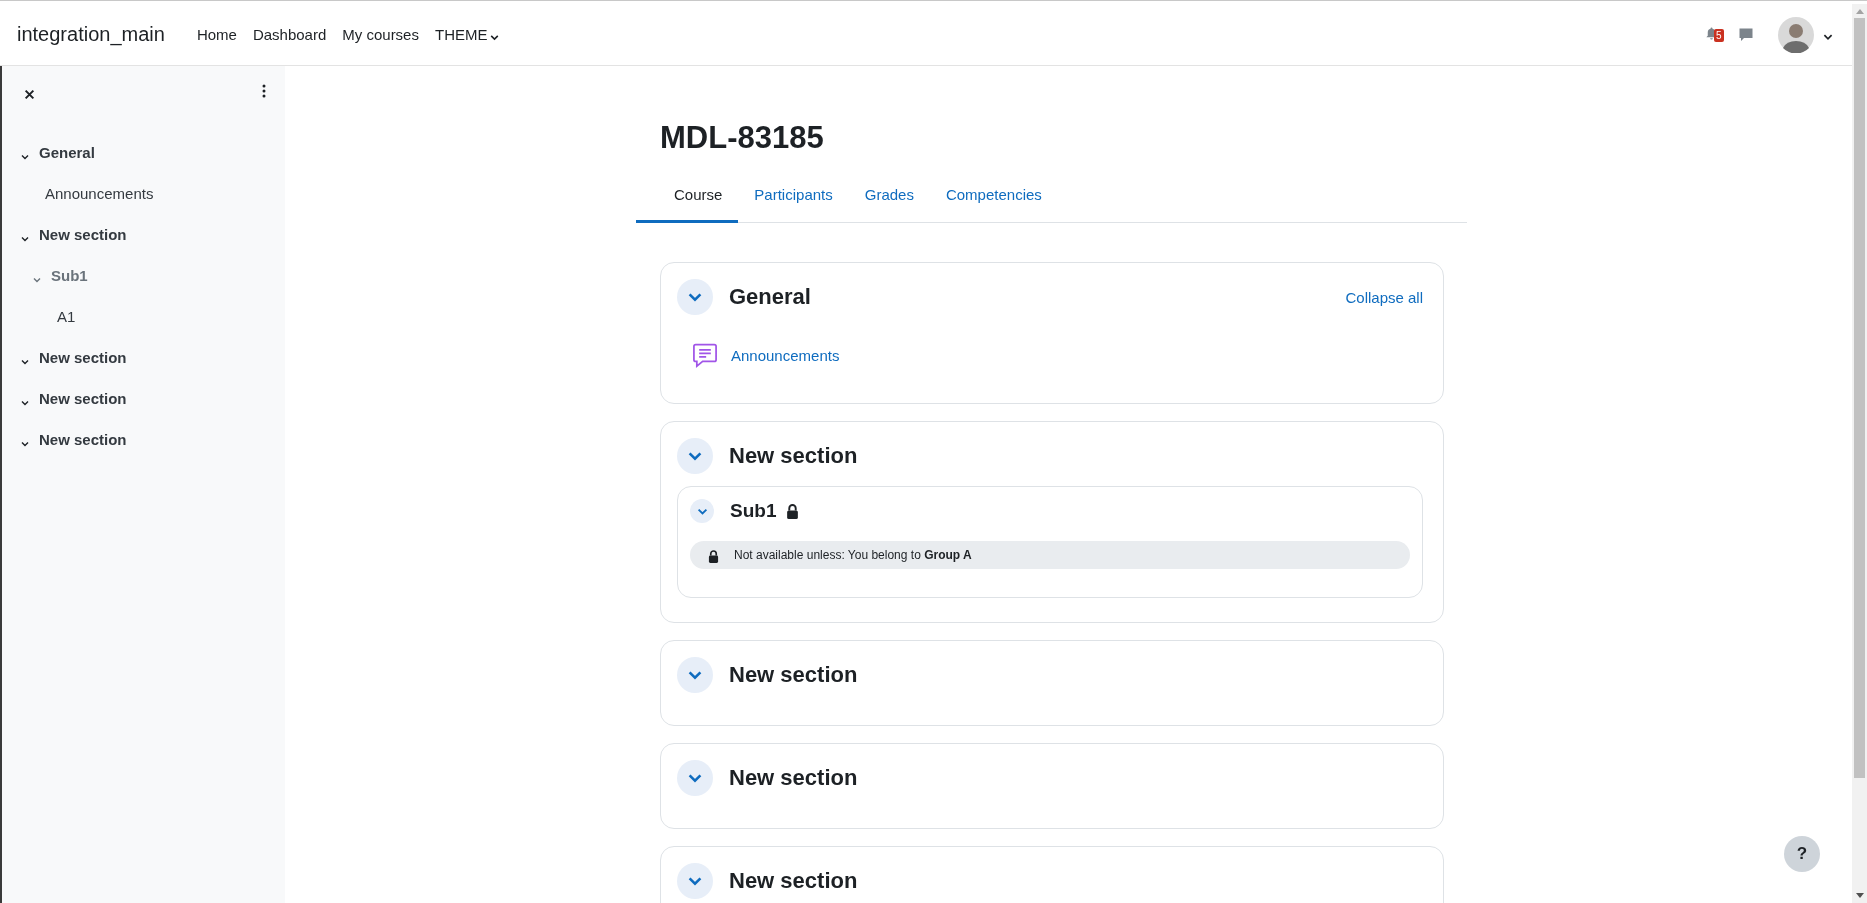 The image size is (1867, 903). What do you see at coordinates (687, 197) in the screenshot?
I see `tab: Course` at bounding box center [687, 197].